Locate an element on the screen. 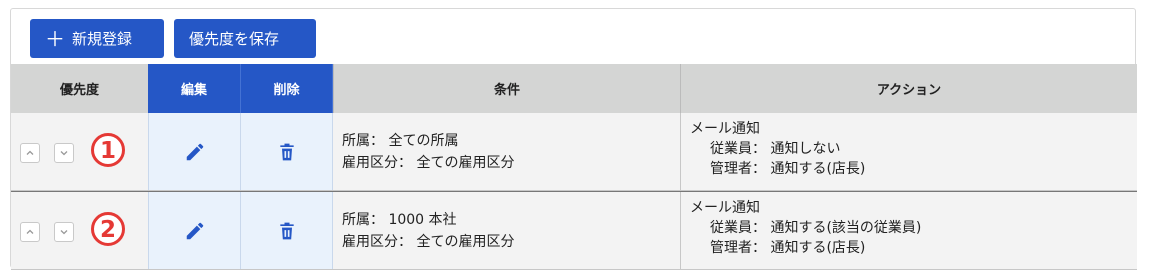  condition-affiliation: 所属： 1000 本社 is located at coordinates (399, 220).